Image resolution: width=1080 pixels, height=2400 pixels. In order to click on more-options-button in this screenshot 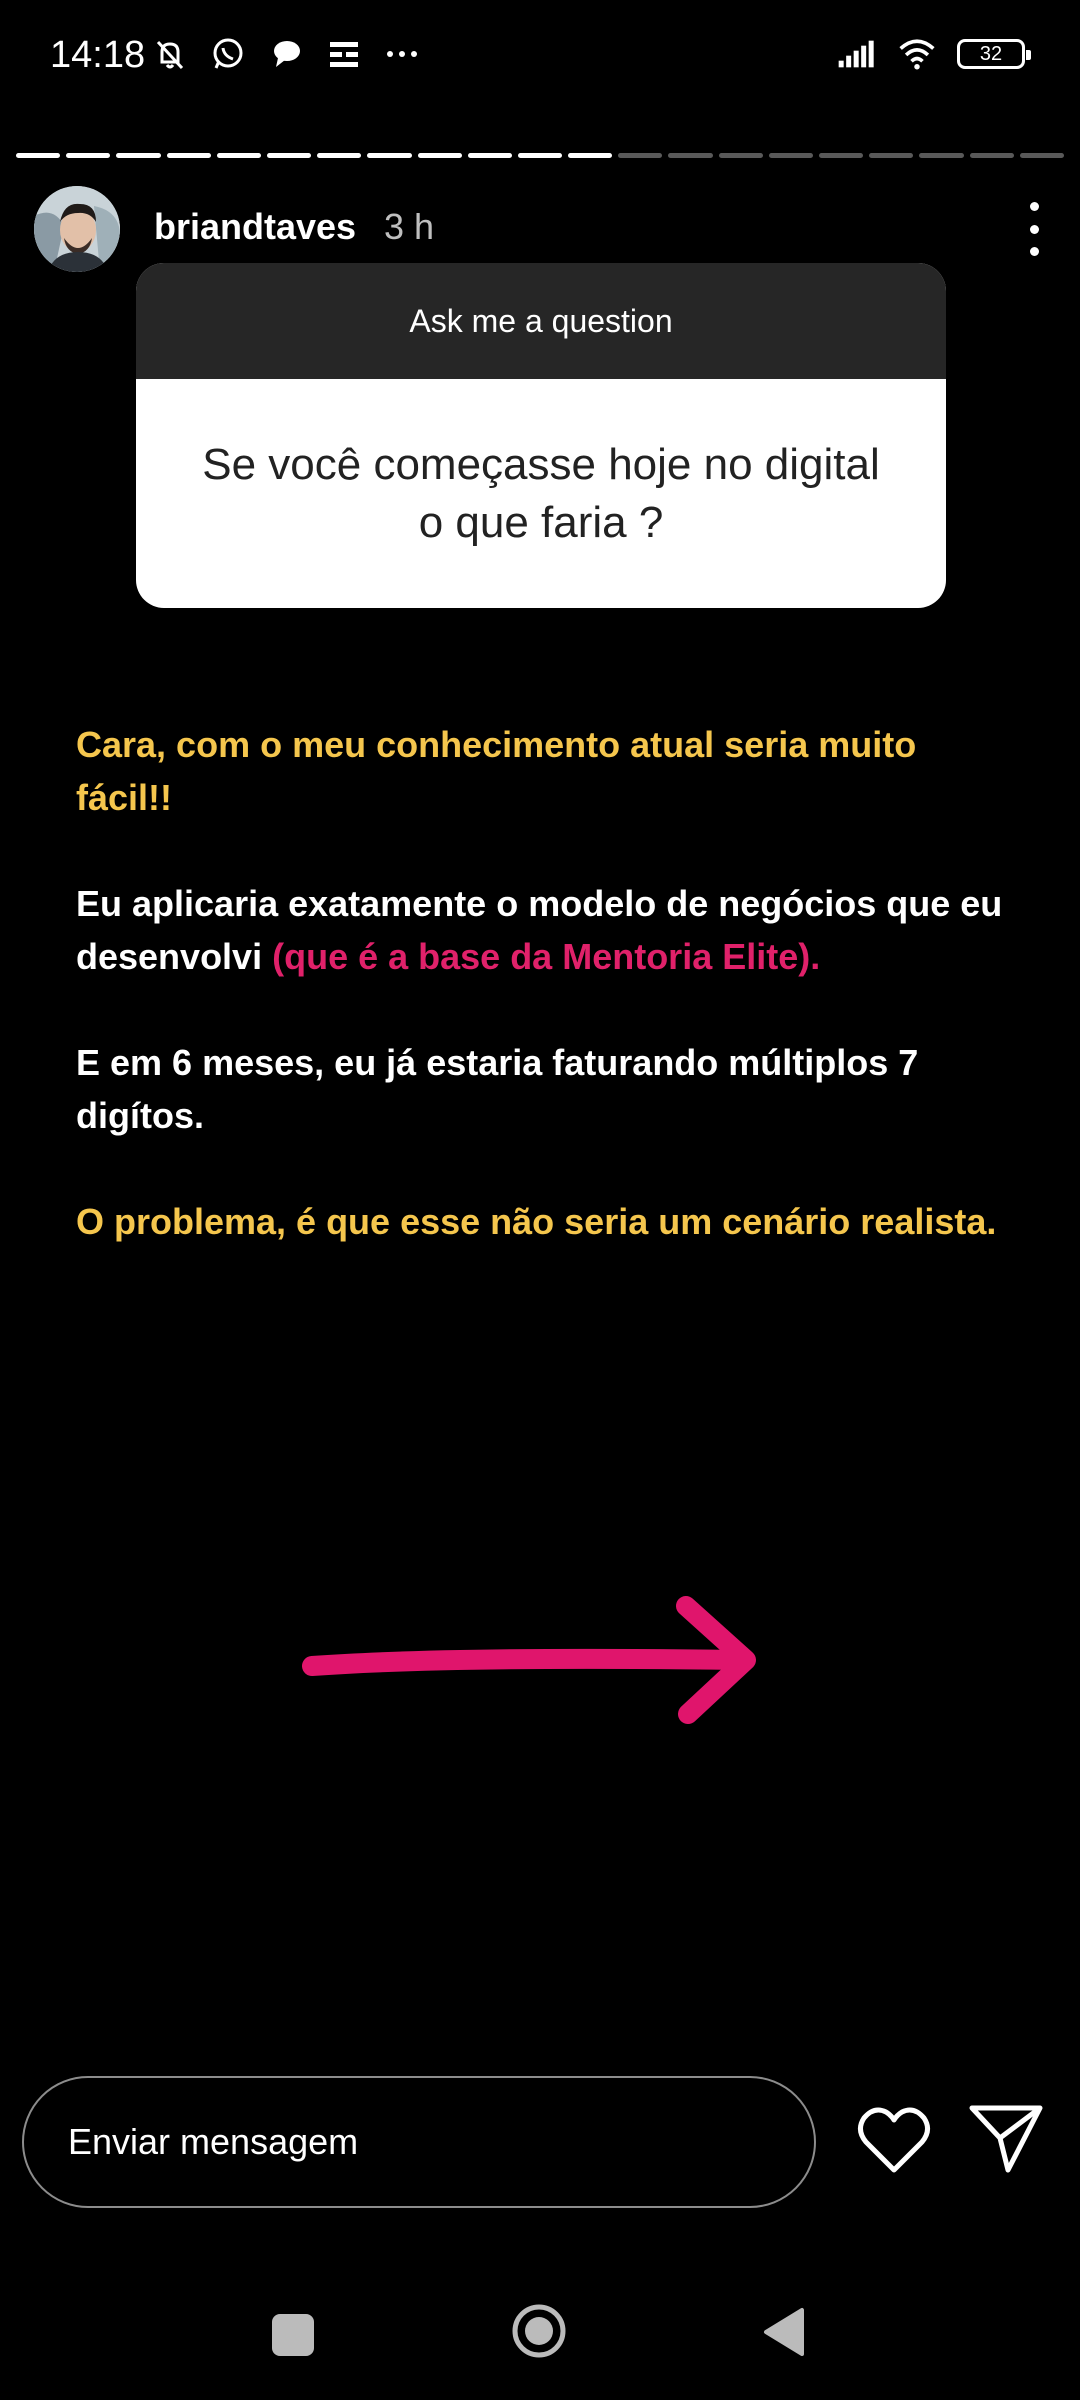, I will do `click(1034, 229)`.